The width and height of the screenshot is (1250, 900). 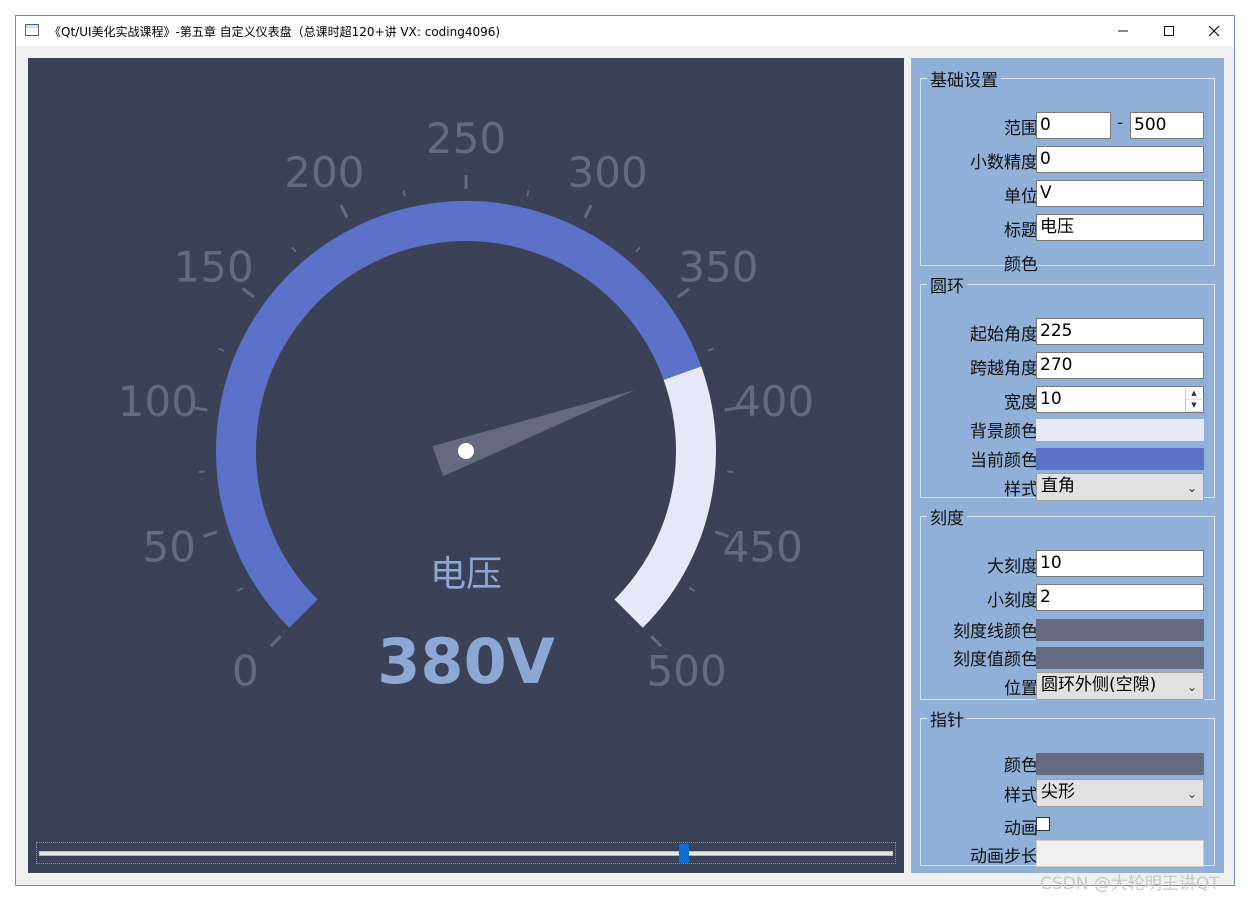 I want to click on maximize-button, so click(x=1169, y=31).